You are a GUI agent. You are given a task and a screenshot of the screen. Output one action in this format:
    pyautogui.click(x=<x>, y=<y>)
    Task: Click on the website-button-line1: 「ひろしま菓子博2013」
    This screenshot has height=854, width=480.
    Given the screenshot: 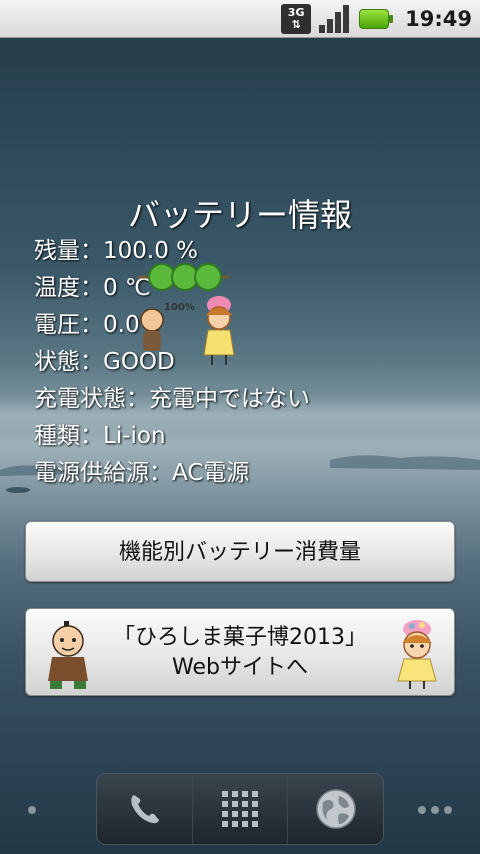 What is the action you would take?
    pyautogui.click(x=240, y=637)
    